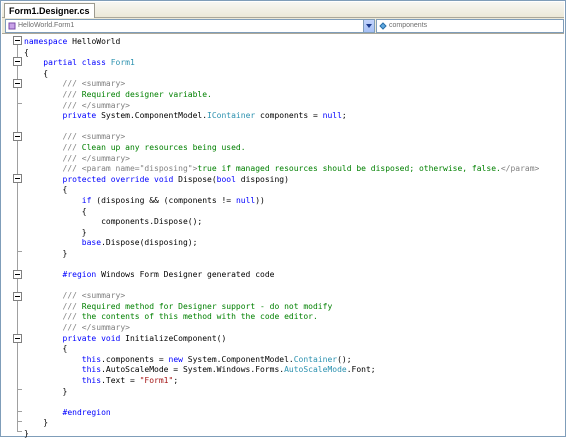 Image resolution: width=566 pixels, height=440 pixels. I want to click on code-line: if (disposing && (components != null)), so click(281, 201).